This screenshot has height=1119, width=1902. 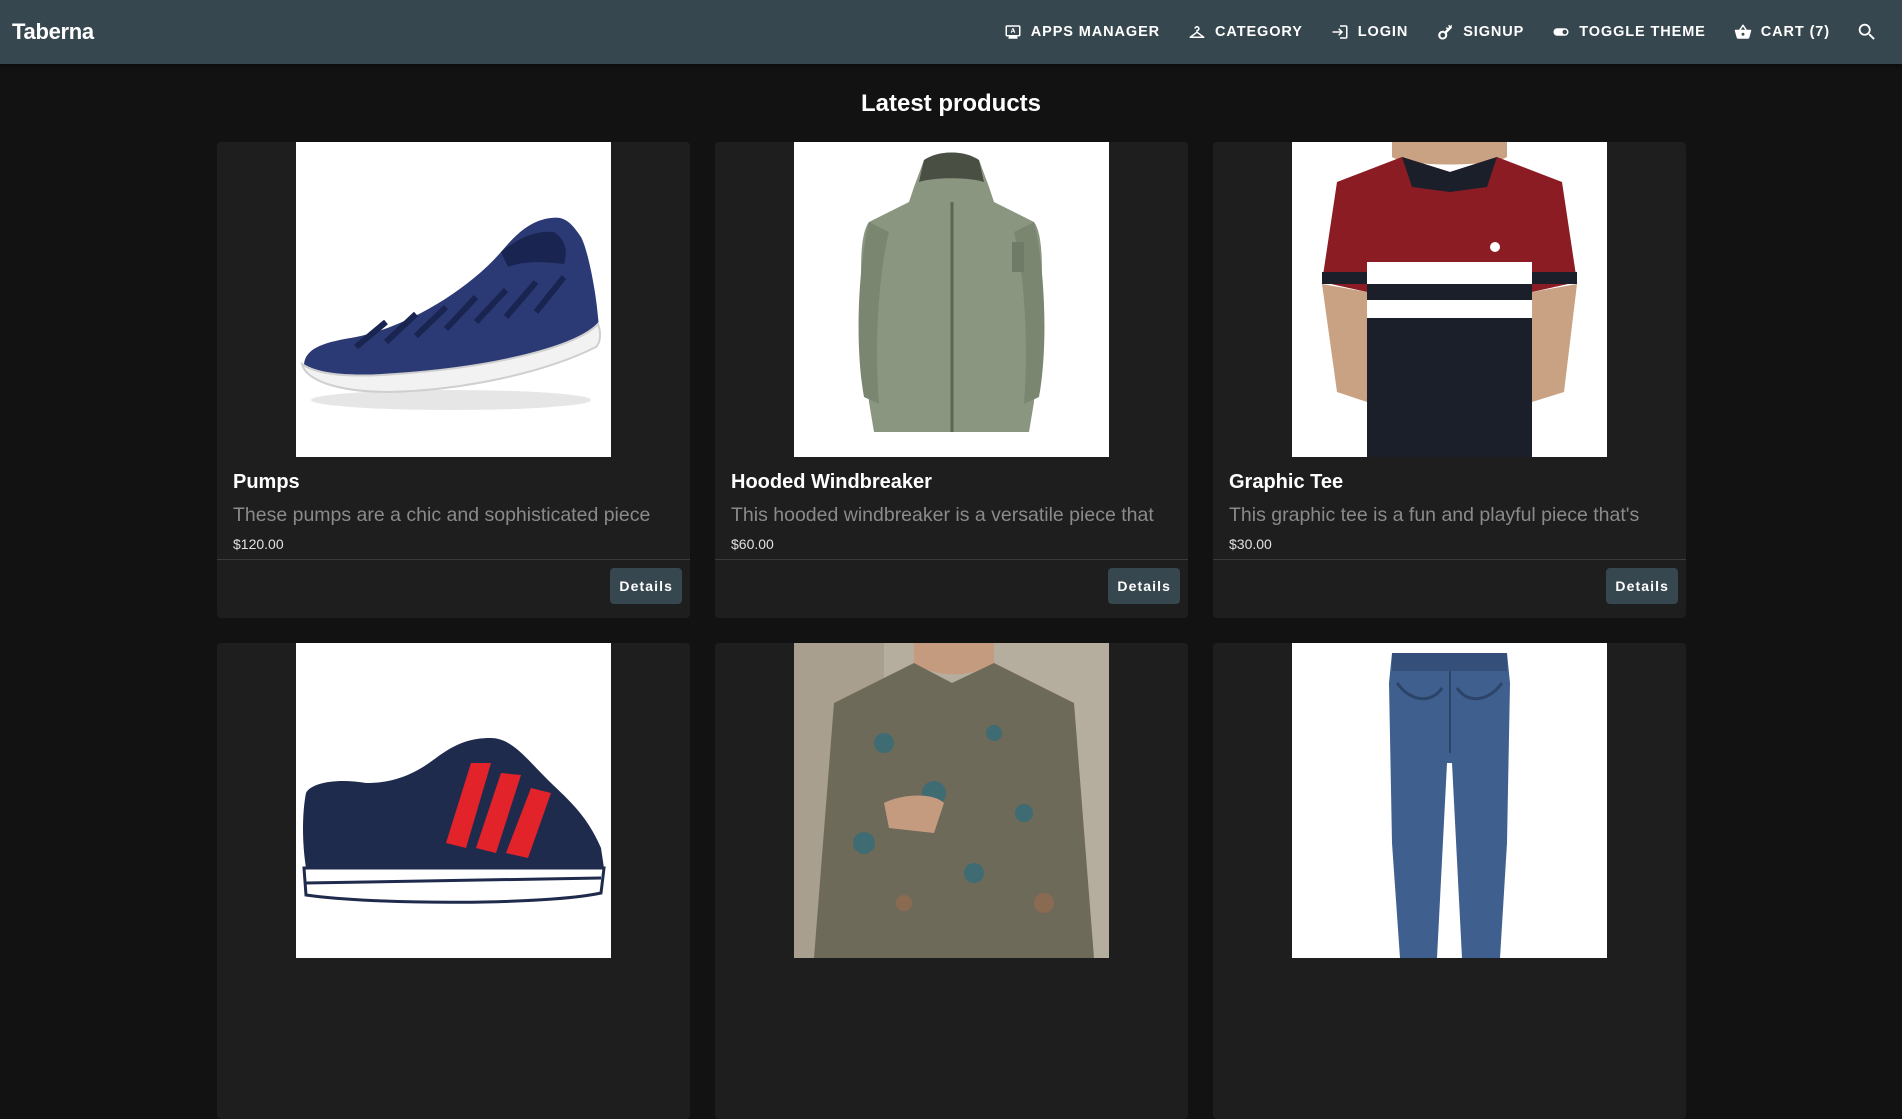 I want to click on toggle-theme-label: Toggle Theme, so click(x=1642, y=32).